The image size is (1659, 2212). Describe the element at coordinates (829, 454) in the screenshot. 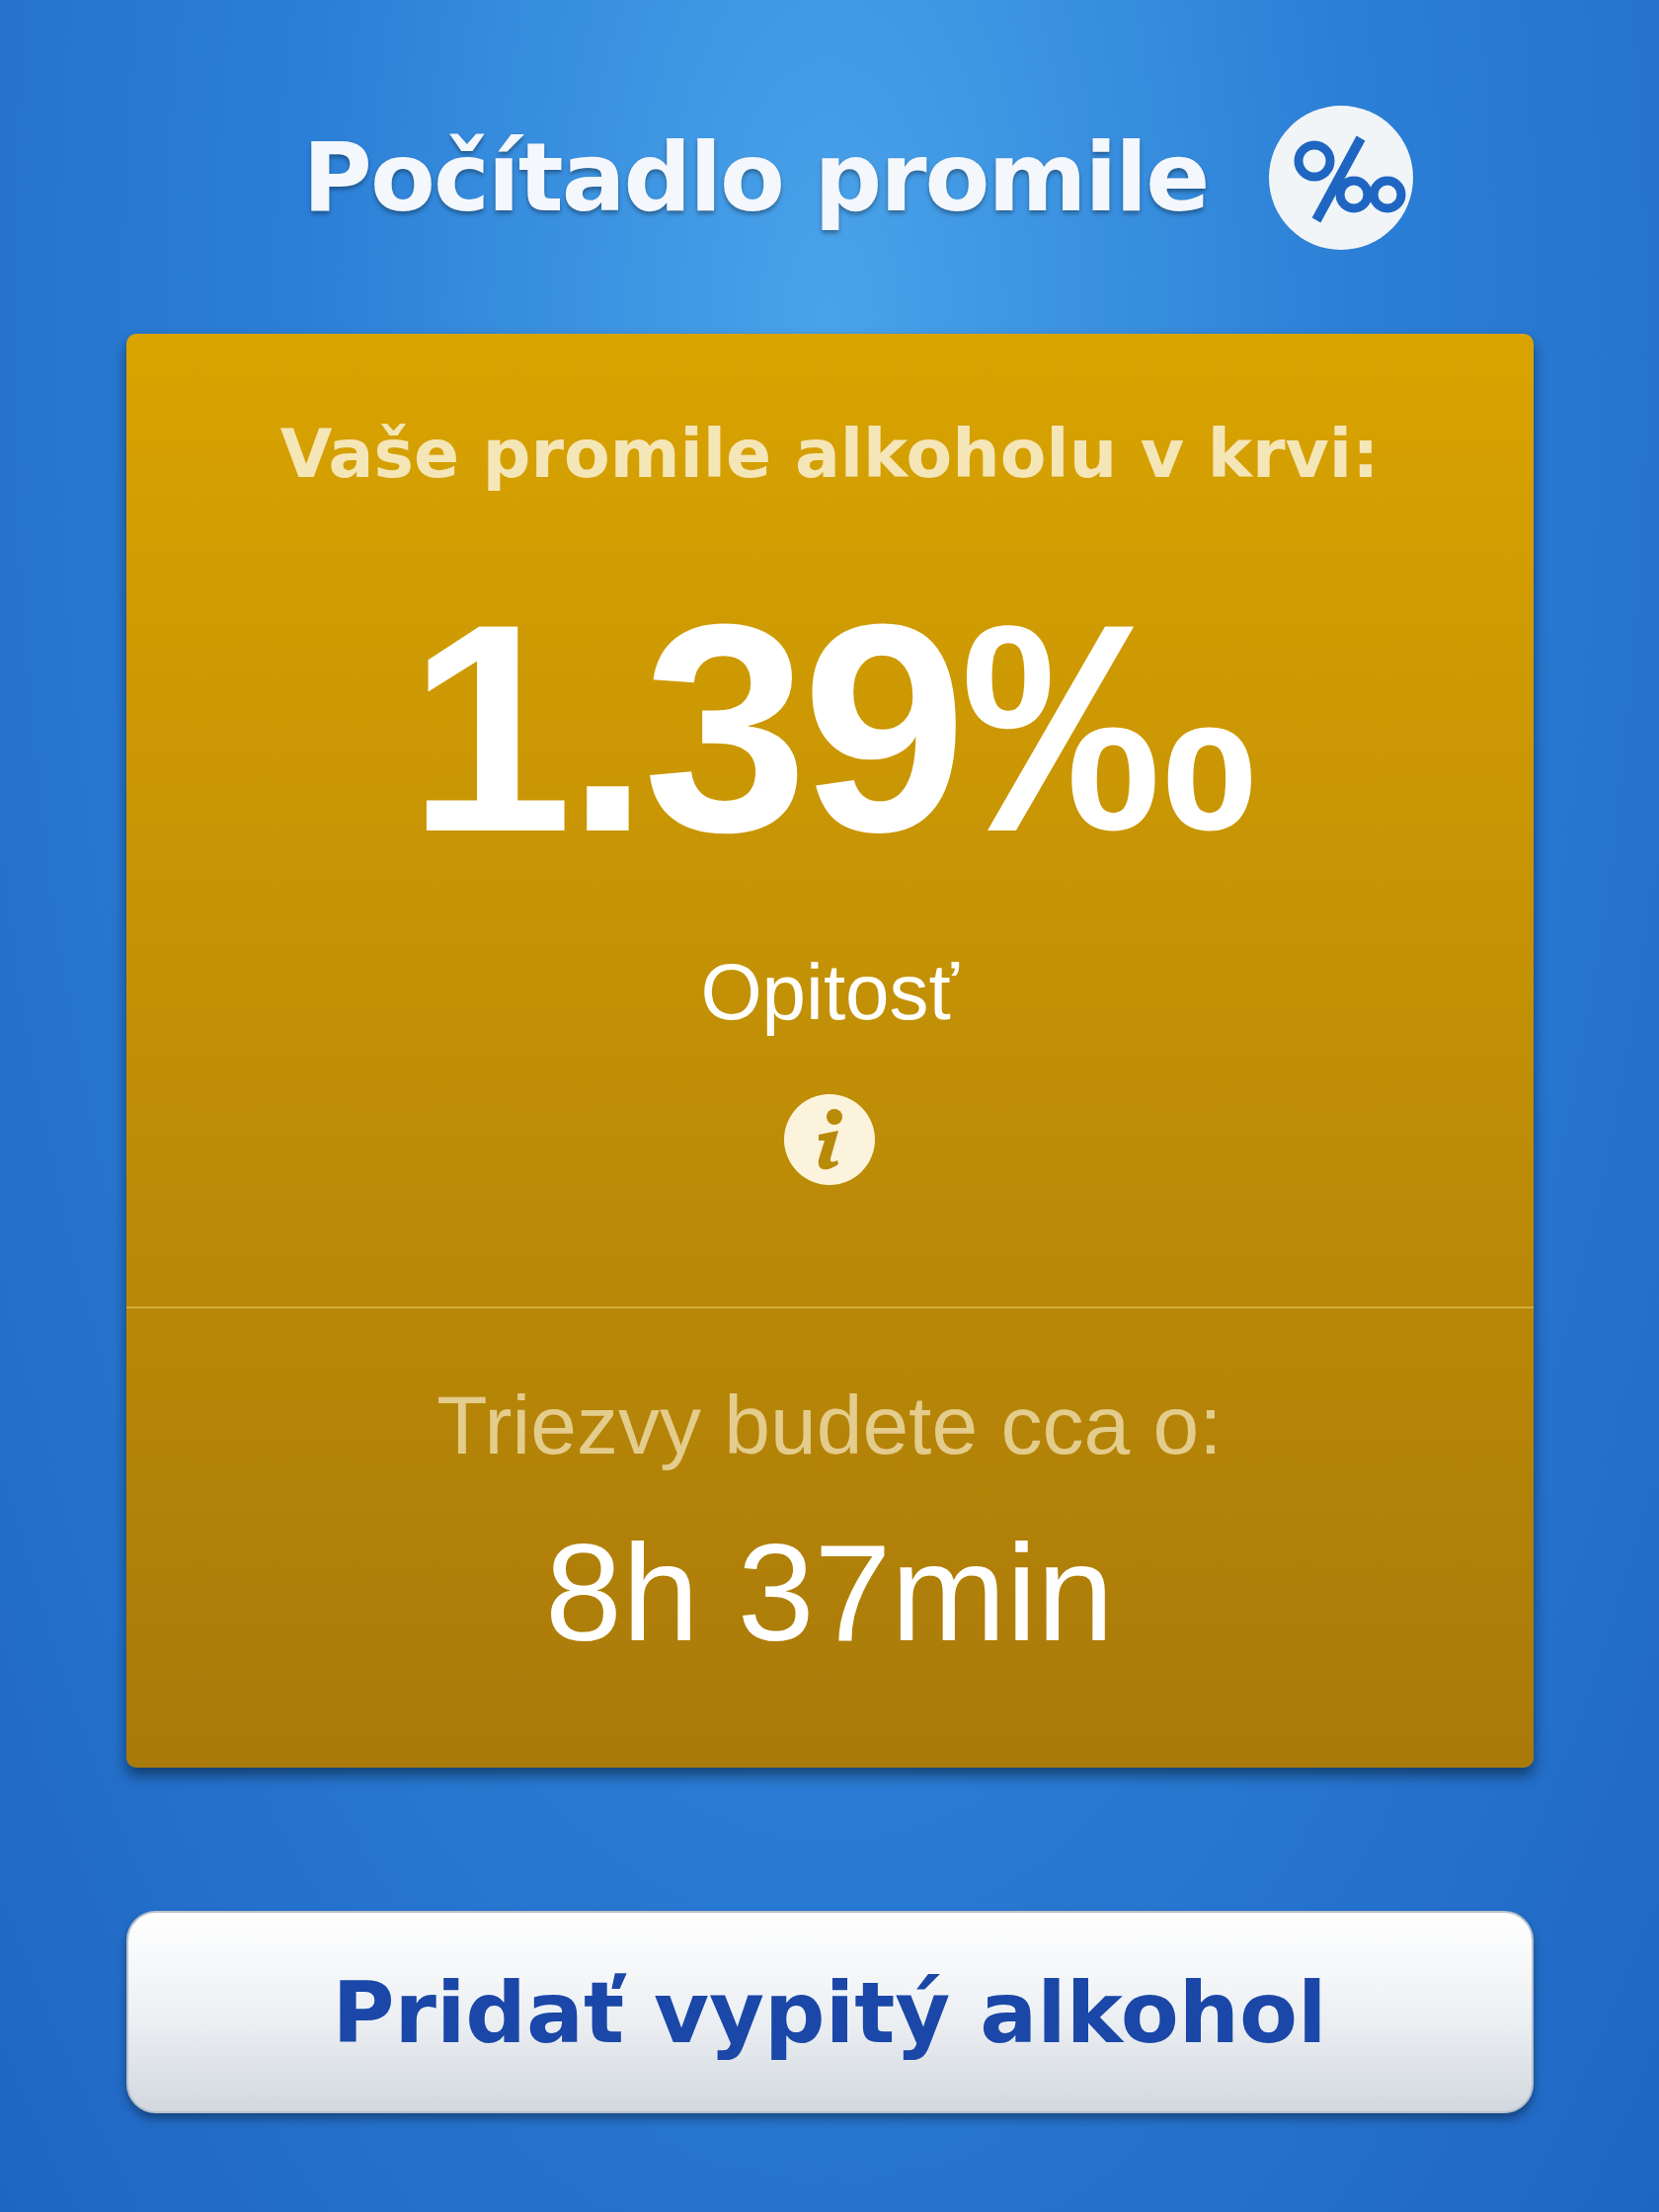

I see `result-heading: Vaše promile alkoholu v krvi:` at that location.